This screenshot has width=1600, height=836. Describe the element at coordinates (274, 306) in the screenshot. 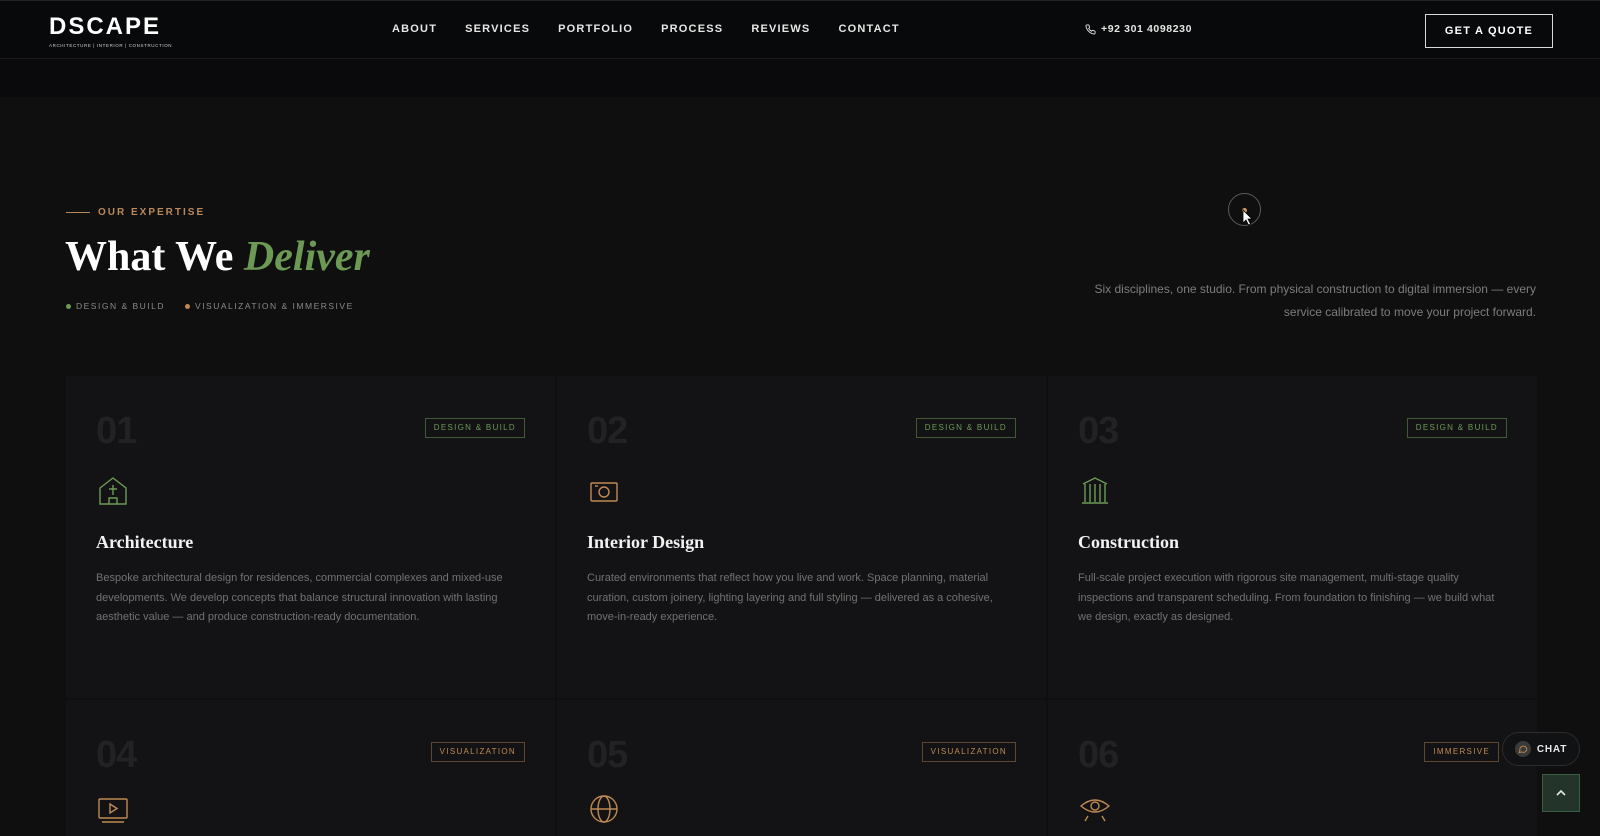

I see `tag-label: VISUALIZATION & IMMERSIVE` at that location.